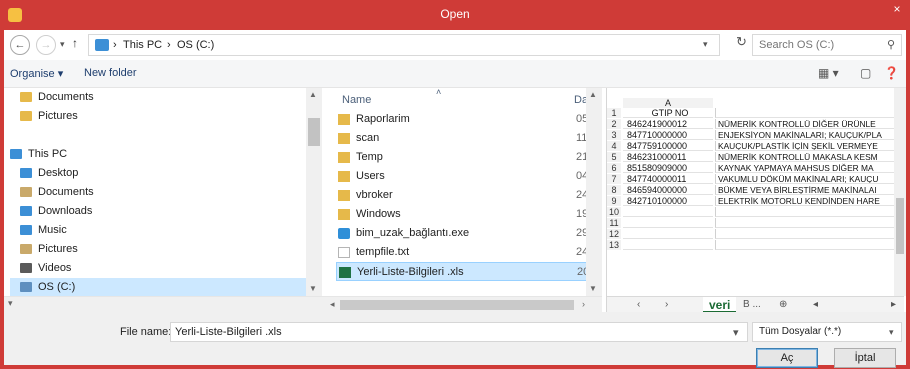 Image resolution: width=910 pixels, height=369 pixels. What do you see at coordinates (344, 119) in the screenshot?
I see `folder-icon` at bounding box center [344, 119].